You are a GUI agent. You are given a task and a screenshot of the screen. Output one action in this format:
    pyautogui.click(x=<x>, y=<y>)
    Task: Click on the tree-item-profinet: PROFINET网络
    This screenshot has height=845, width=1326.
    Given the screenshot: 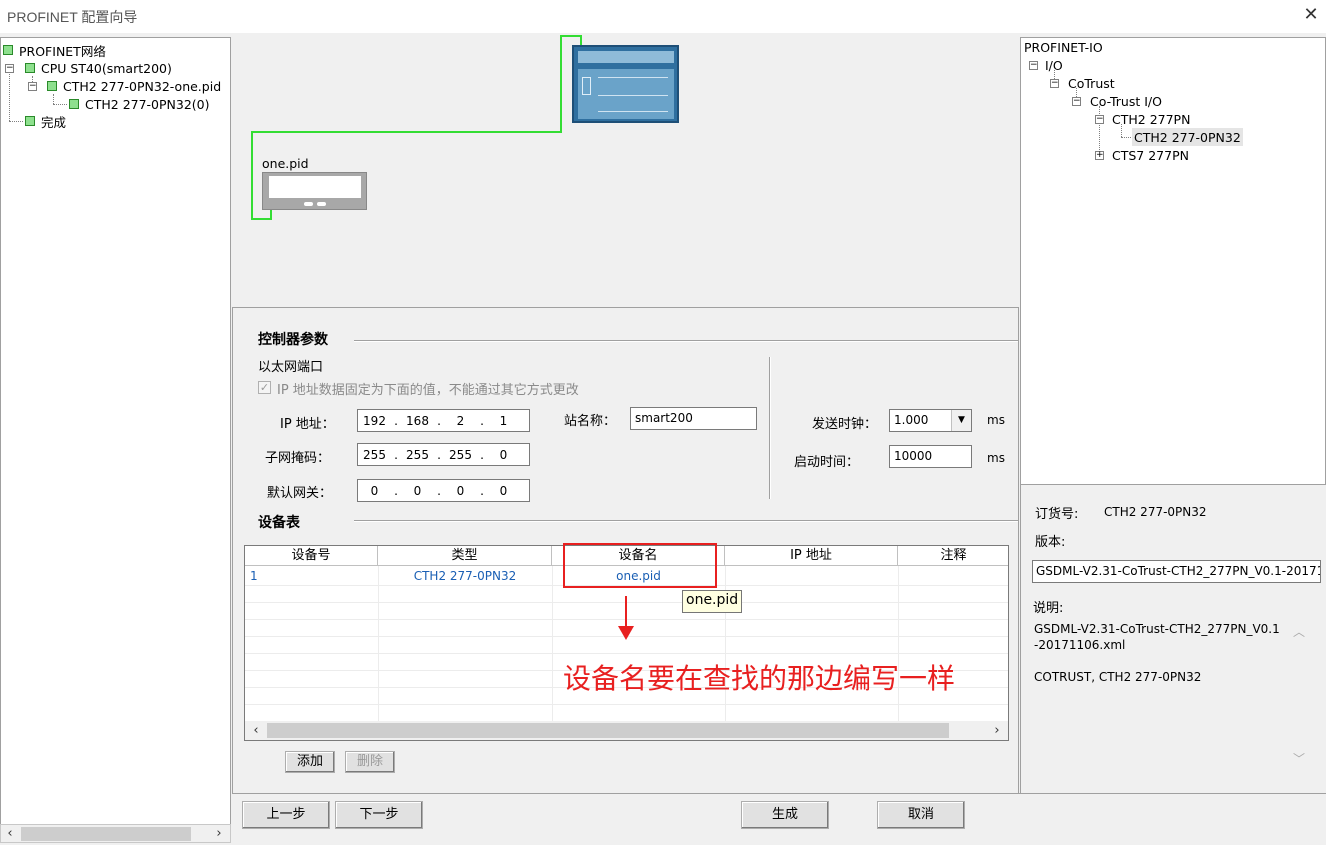 What is the action you would take?
    pyautogui.click(x=54, y=50)
    